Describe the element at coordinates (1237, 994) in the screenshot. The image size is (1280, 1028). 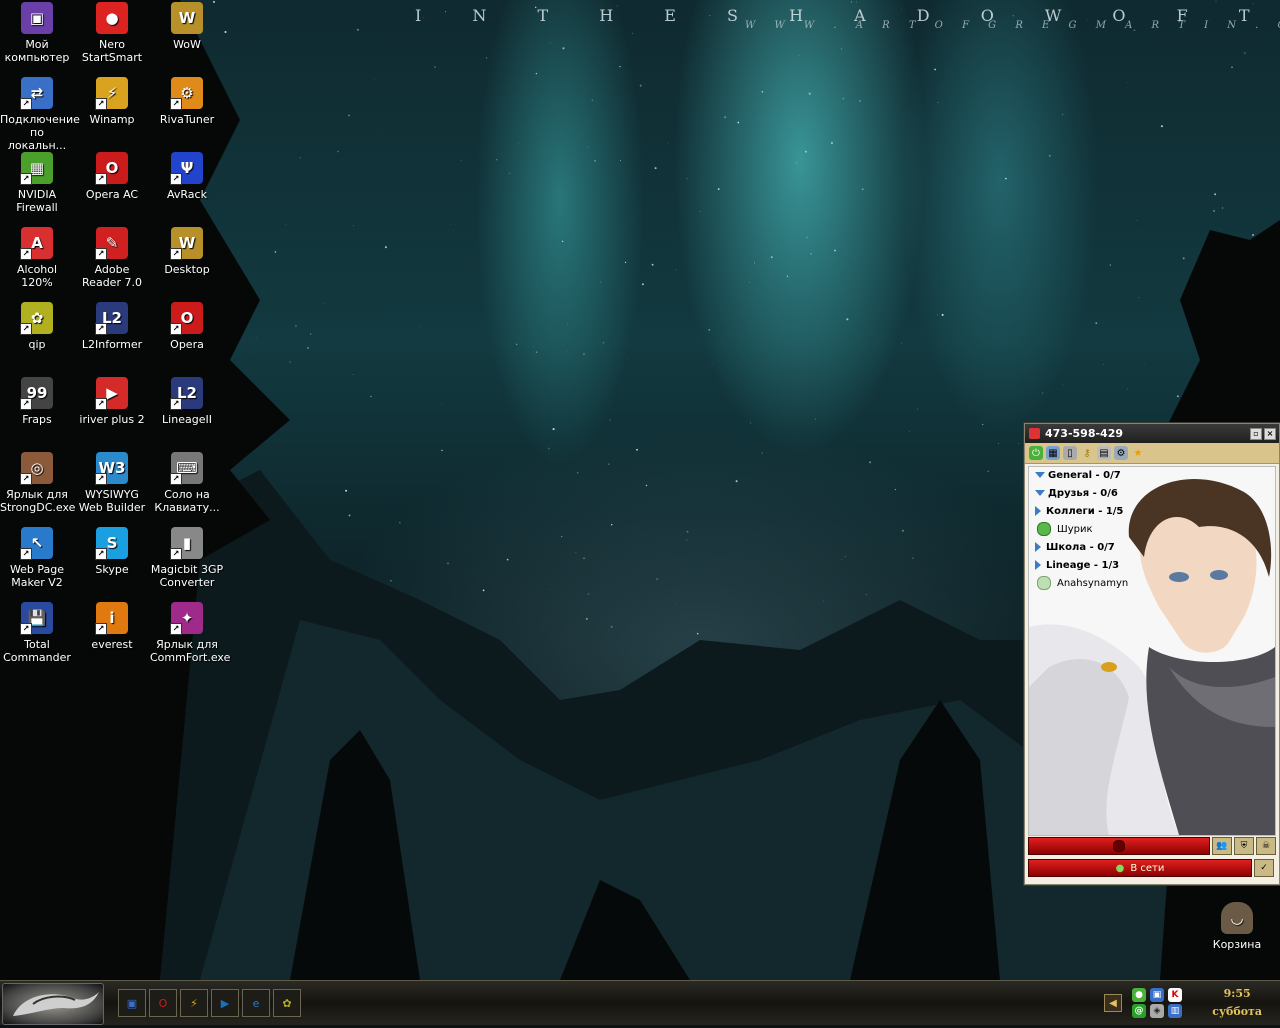
I see `clock-time: 9:55` at that location.